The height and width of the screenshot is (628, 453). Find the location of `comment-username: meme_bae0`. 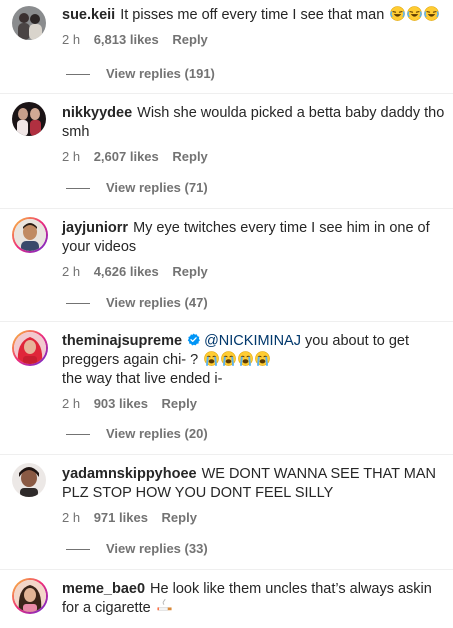

comment-username: meme_bae0 is located at coordinates (103, 589).